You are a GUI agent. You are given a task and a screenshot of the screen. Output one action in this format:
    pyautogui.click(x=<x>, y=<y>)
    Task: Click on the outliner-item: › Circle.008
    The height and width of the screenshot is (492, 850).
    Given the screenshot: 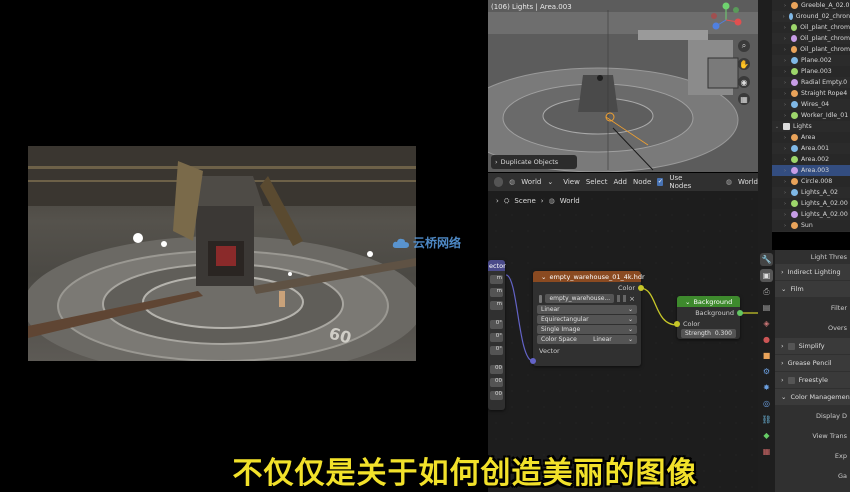 What is the action you would take?
    pyautogui.click(x=811, y=181)
    